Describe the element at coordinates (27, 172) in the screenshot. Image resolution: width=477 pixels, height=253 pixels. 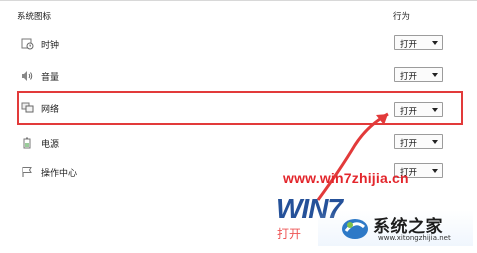
I see `flag-icon` at that location.